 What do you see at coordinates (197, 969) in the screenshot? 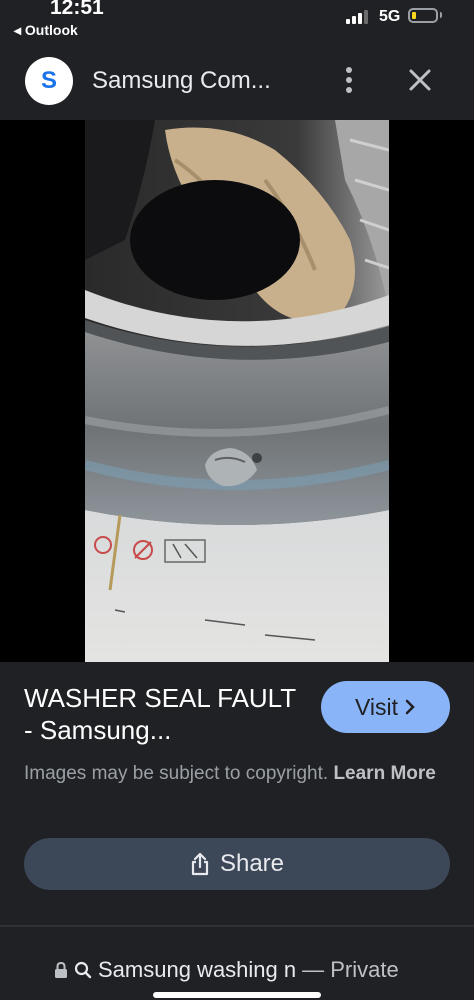
I see `address-query: Samsung washing n` at bounding box center [197, 969].